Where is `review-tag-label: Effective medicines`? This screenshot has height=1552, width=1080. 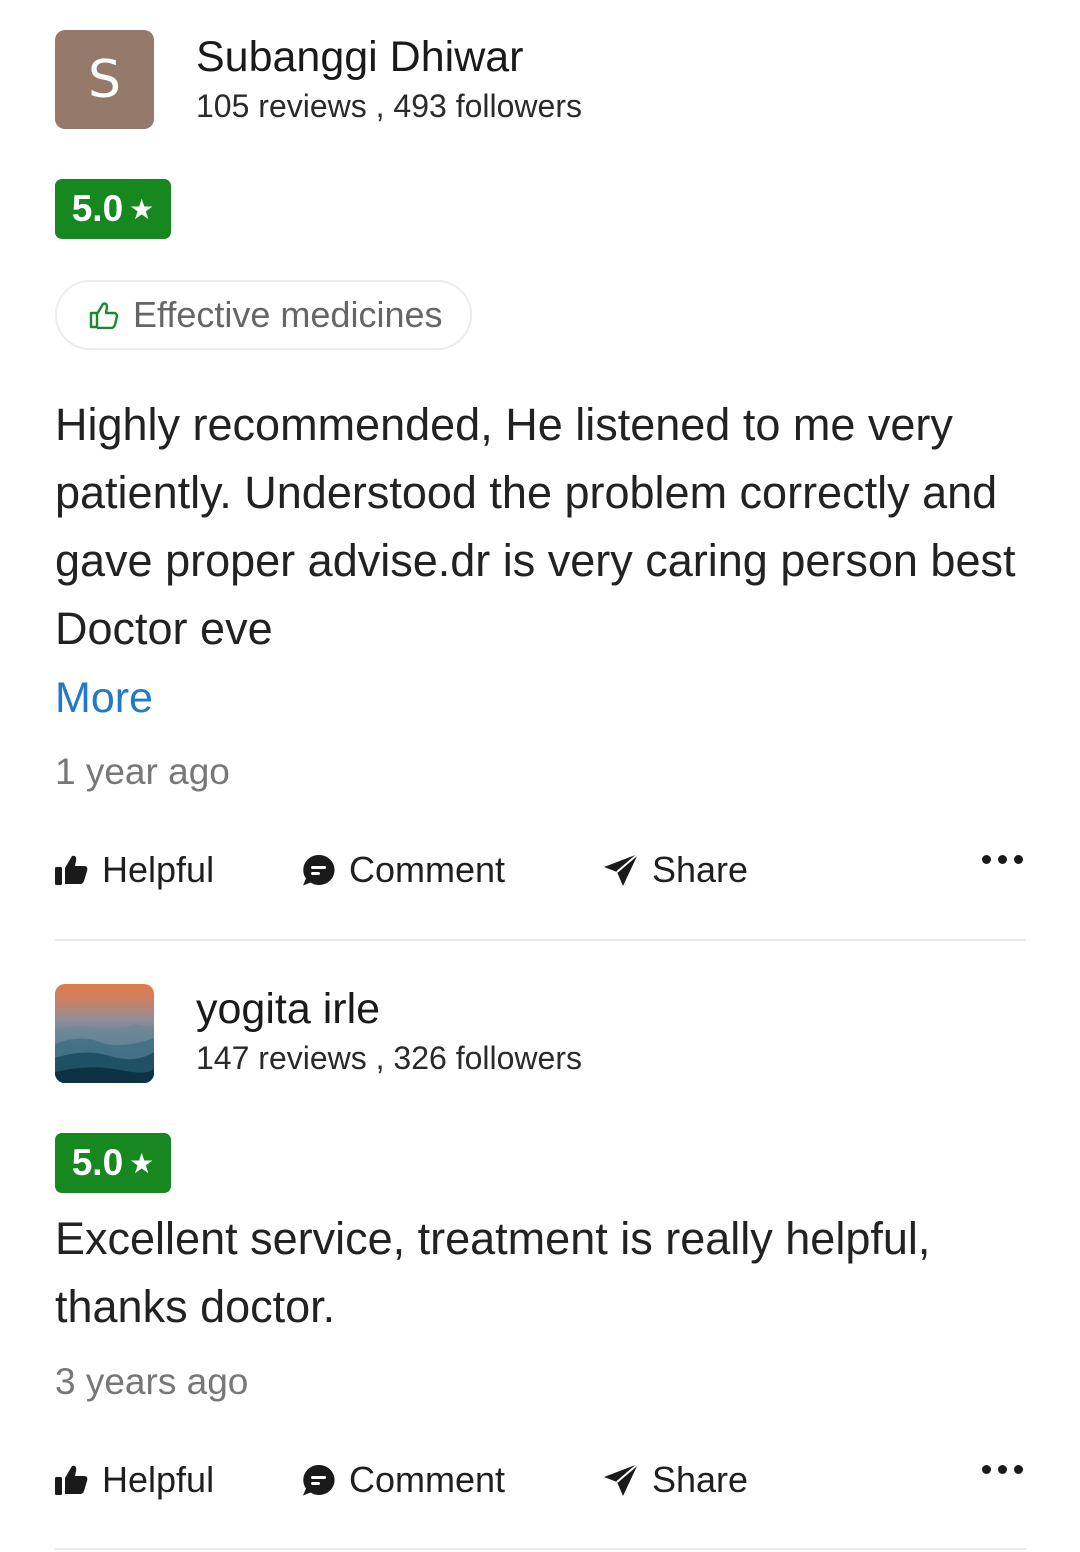 review-tag-label: Effective medicines is located at coordinates (288, 314).